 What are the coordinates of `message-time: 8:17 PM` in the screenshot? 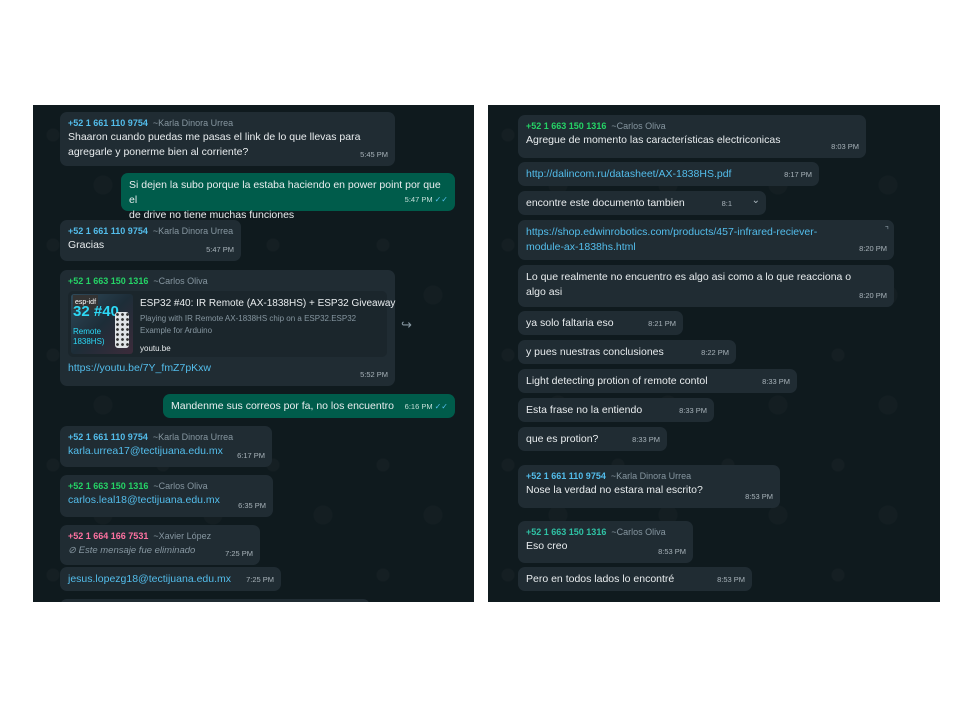 It's located at (798, 174).